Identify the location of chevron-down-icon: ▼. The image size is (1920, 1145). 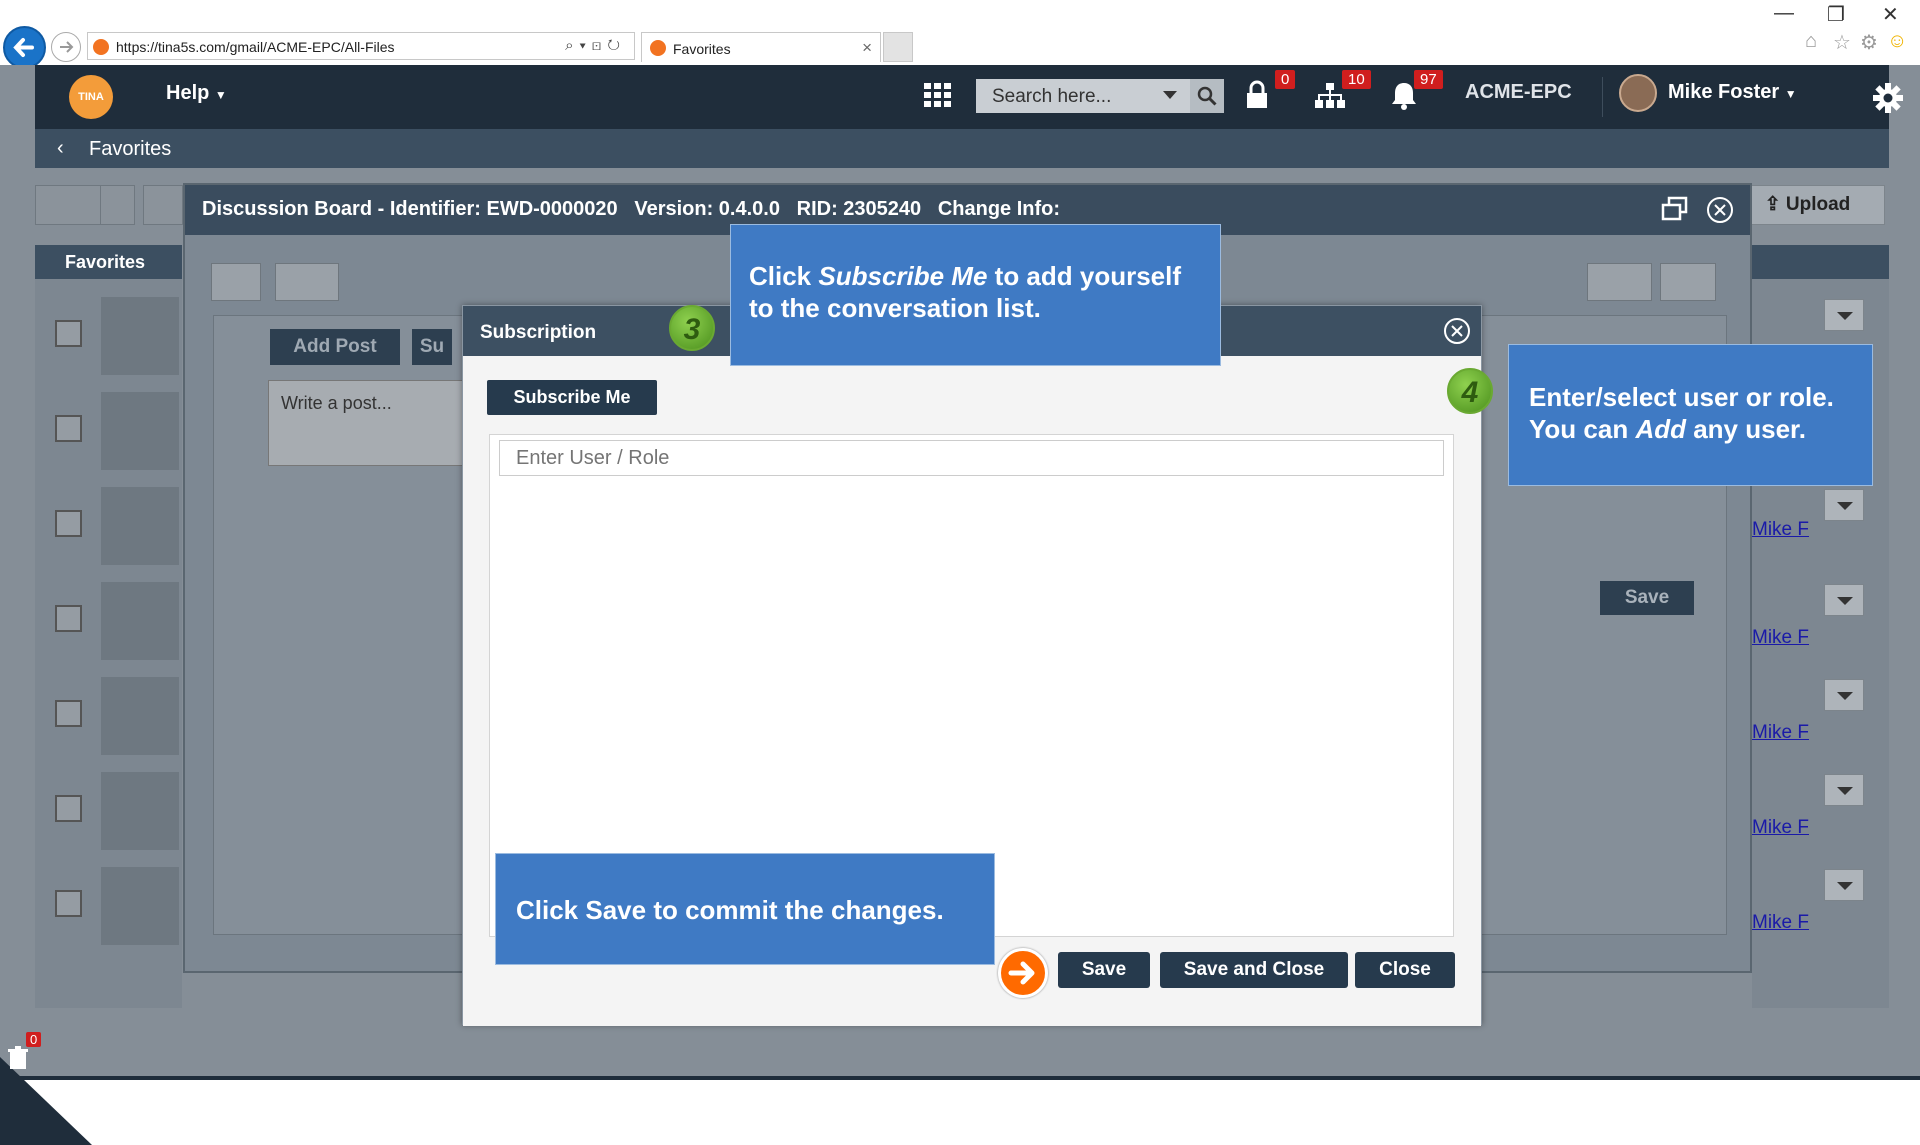
(220, 95).